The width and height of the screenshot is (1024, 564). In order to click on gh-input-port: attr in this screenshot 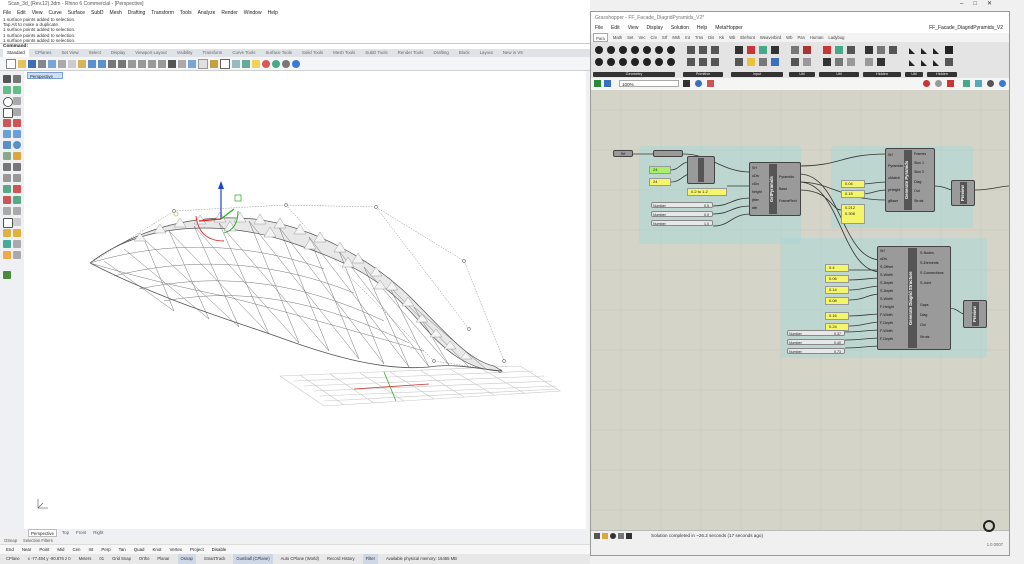, I will do `click(754, 208)`.